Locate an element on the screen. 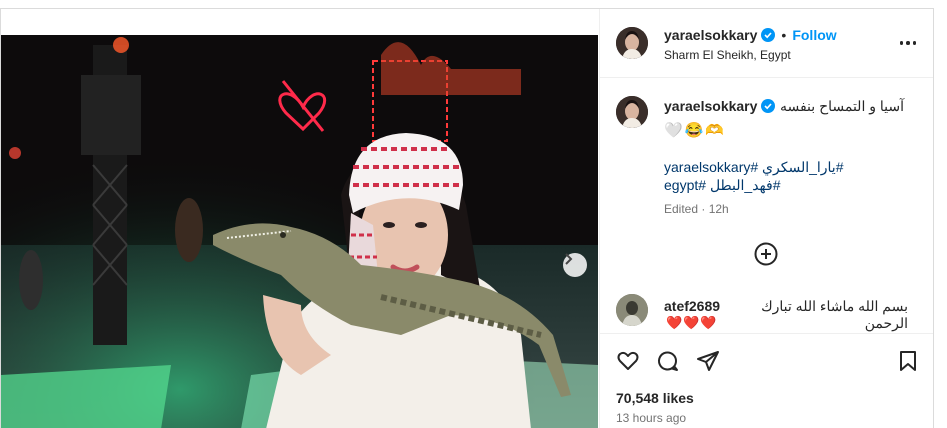 The height and width of the screenshot is (428, 947). share-icon is located at coordinates (708, 361).